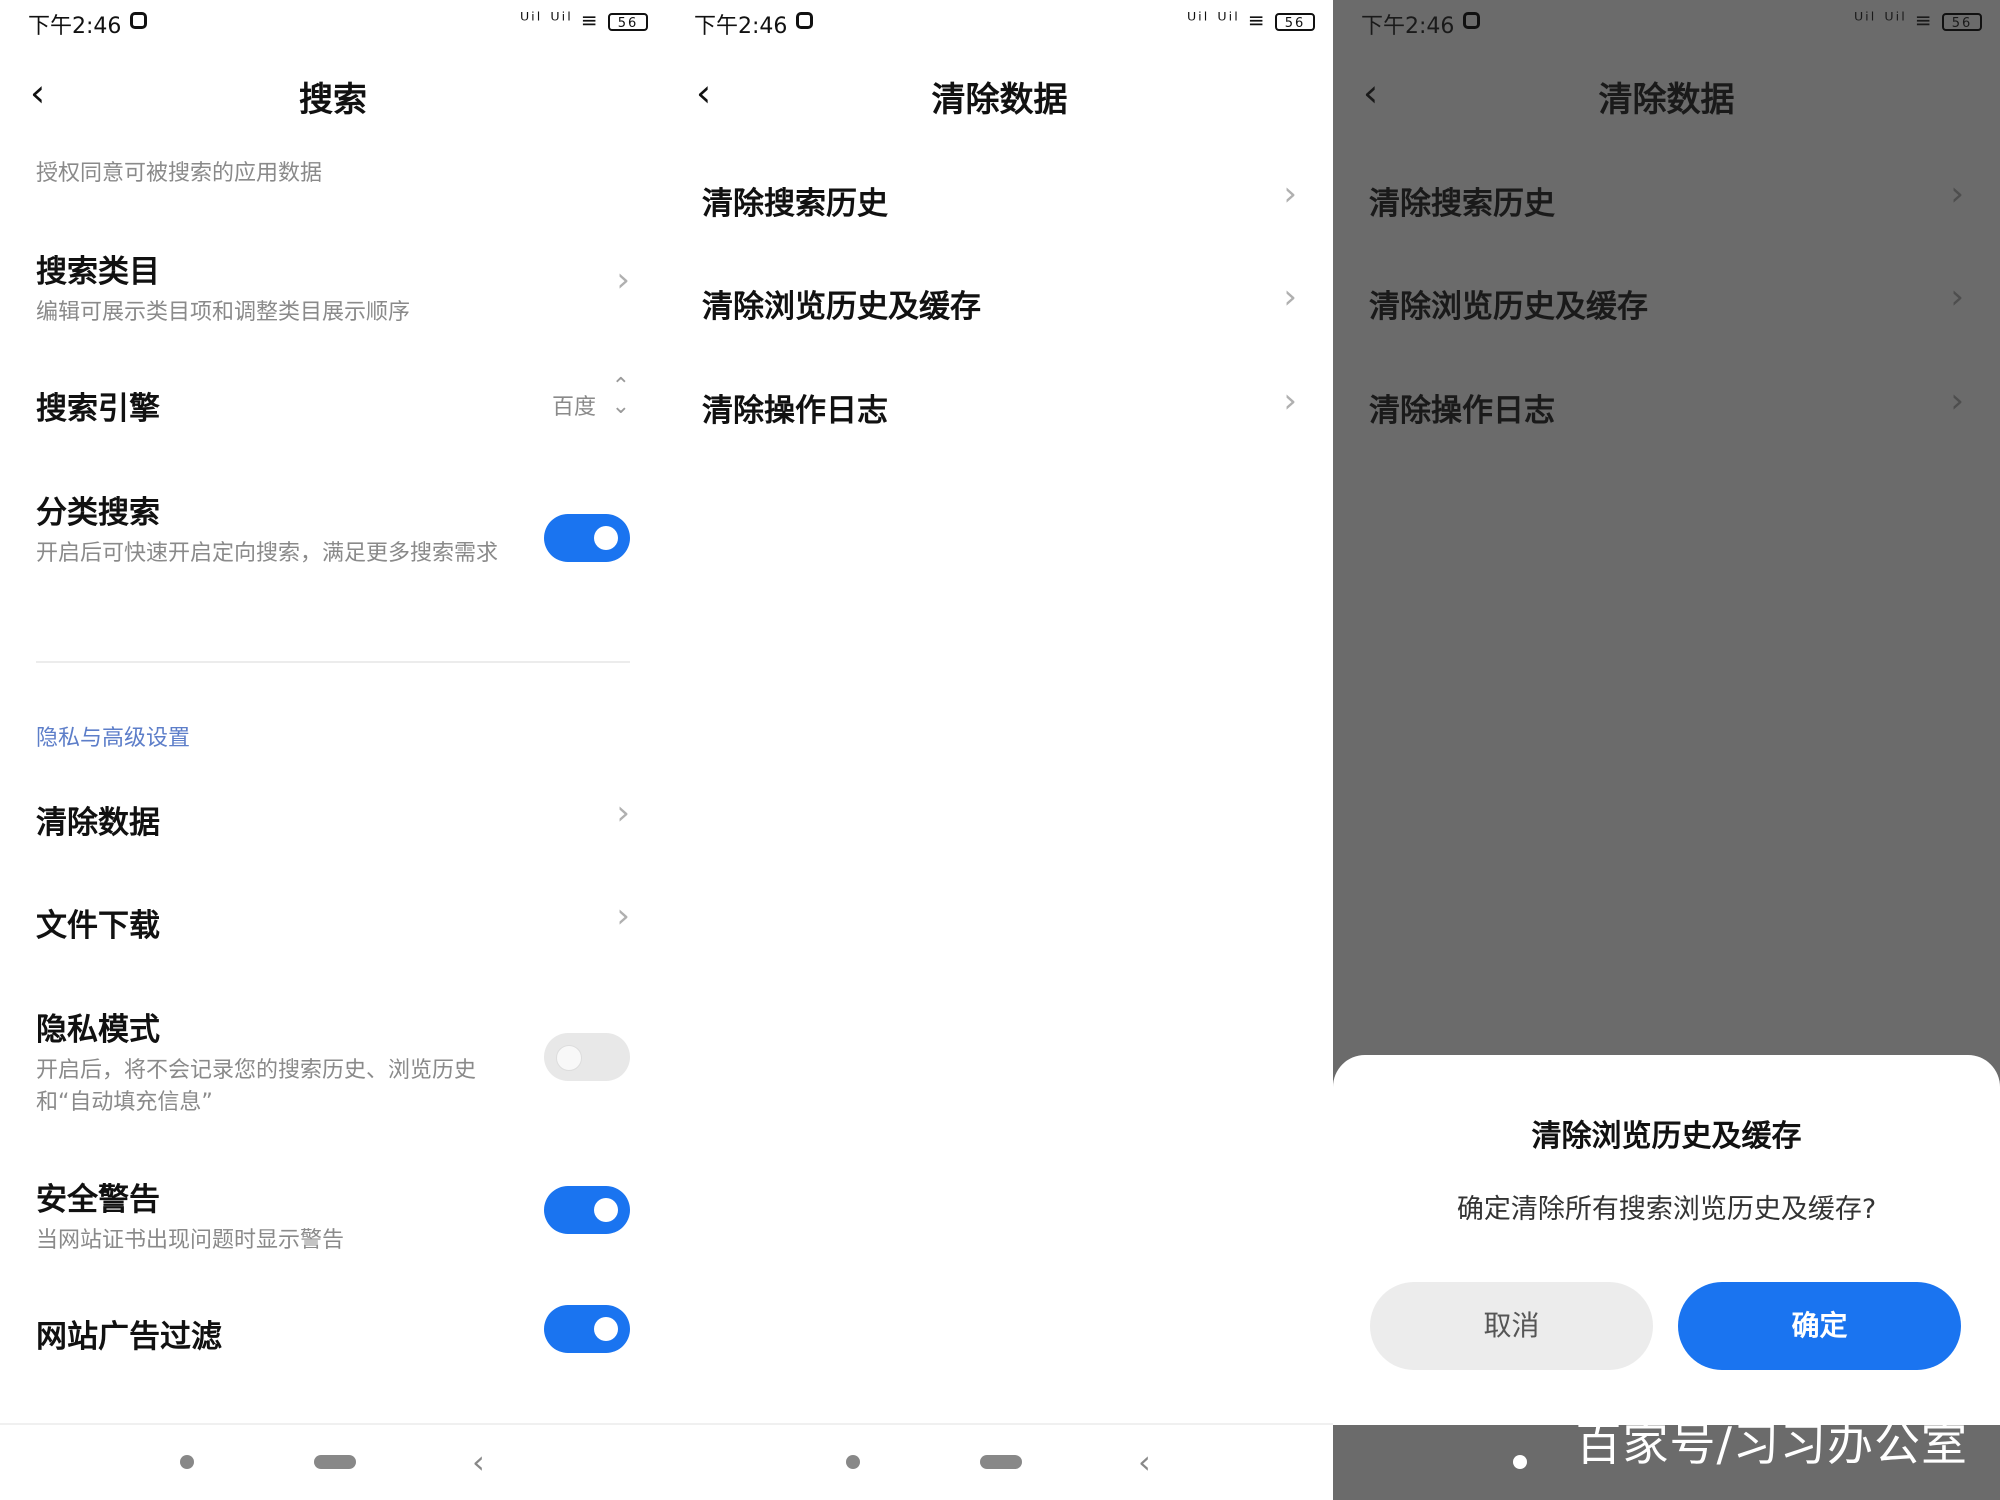  I want to click on setting-desc: 开启后可快速开启定向搜索，满足更多搜索需求, so click(267, 553).